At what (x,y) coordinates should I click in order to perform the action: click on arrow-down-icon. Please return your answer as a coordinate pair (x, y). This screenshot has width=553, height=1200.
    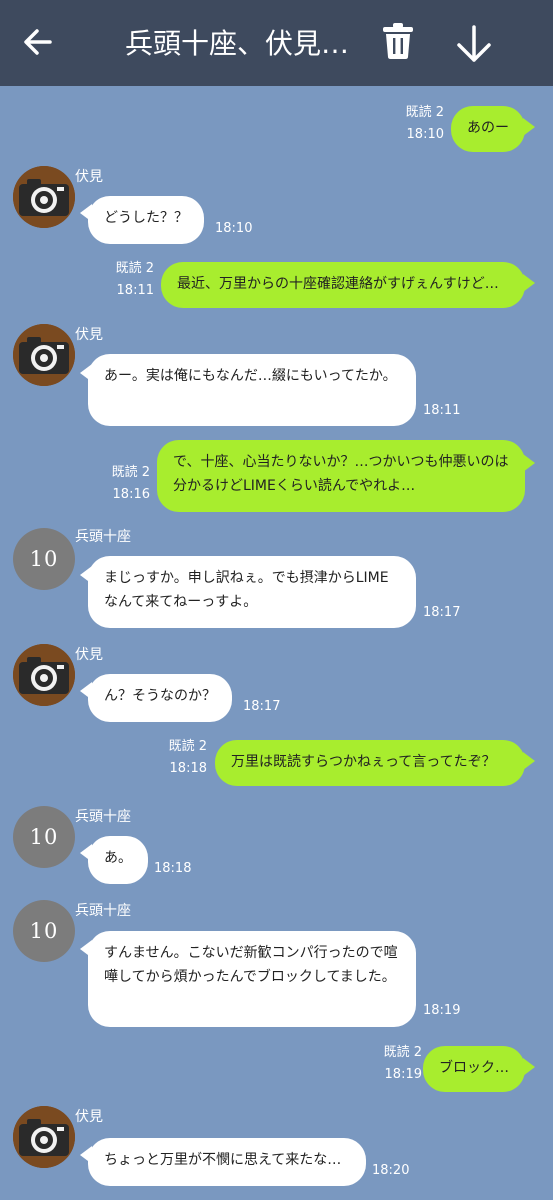
    Looking at the image, I should click on (474, 44).